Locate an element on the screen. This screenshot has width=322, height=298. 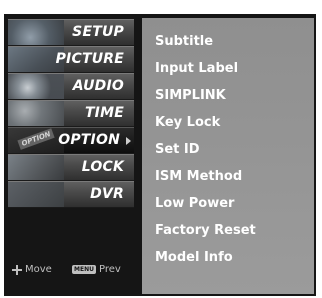
menu-item-option: OPTION OPTION is located at coordinates (71, 140).